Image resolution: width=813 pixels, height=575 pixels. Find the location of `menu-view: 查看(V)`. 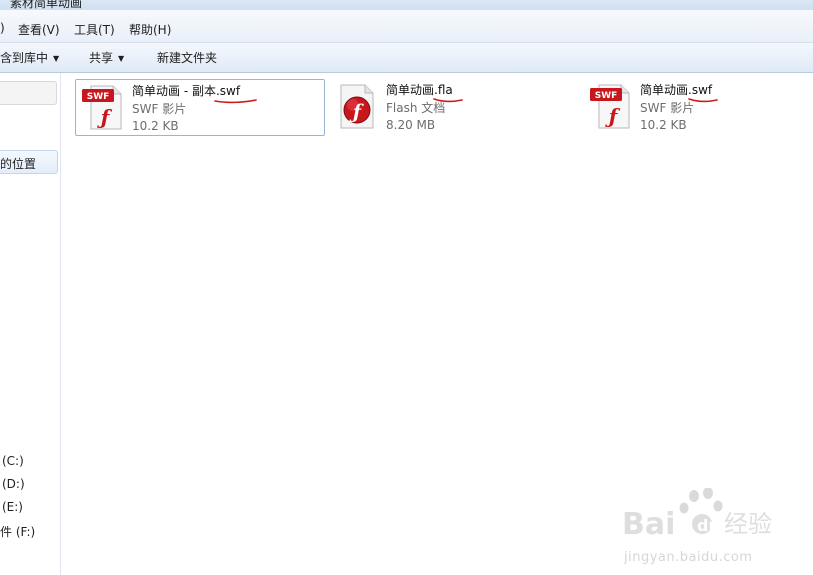

menu-view: 查看(V) is located at coordinates (39, 29).